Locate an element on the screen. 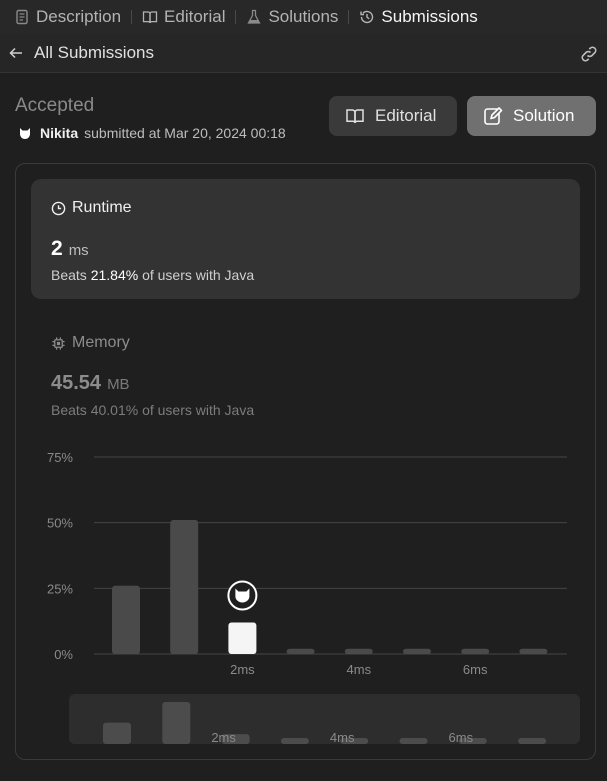 The image size is (607, 781). navigator-chart: 2ms 4ms 6ms is located at coordinates (324, 719).